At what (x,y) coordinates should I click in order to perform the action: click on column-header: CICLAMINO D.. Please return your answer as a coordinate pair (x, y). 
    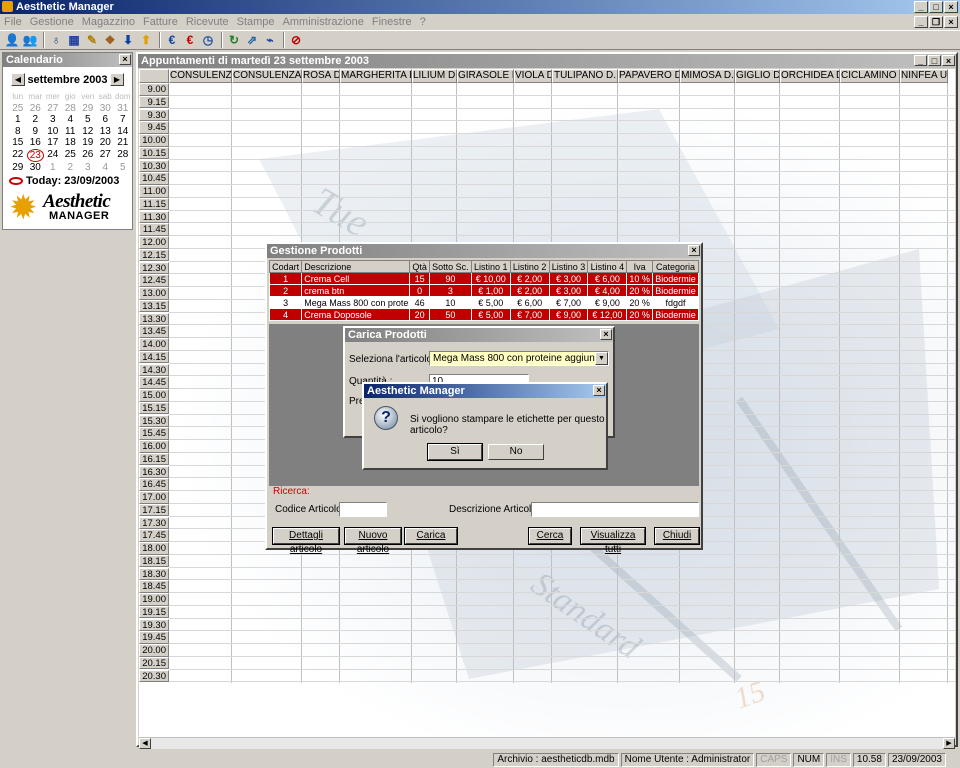
    Looking at the image, I should click on (870, 76).